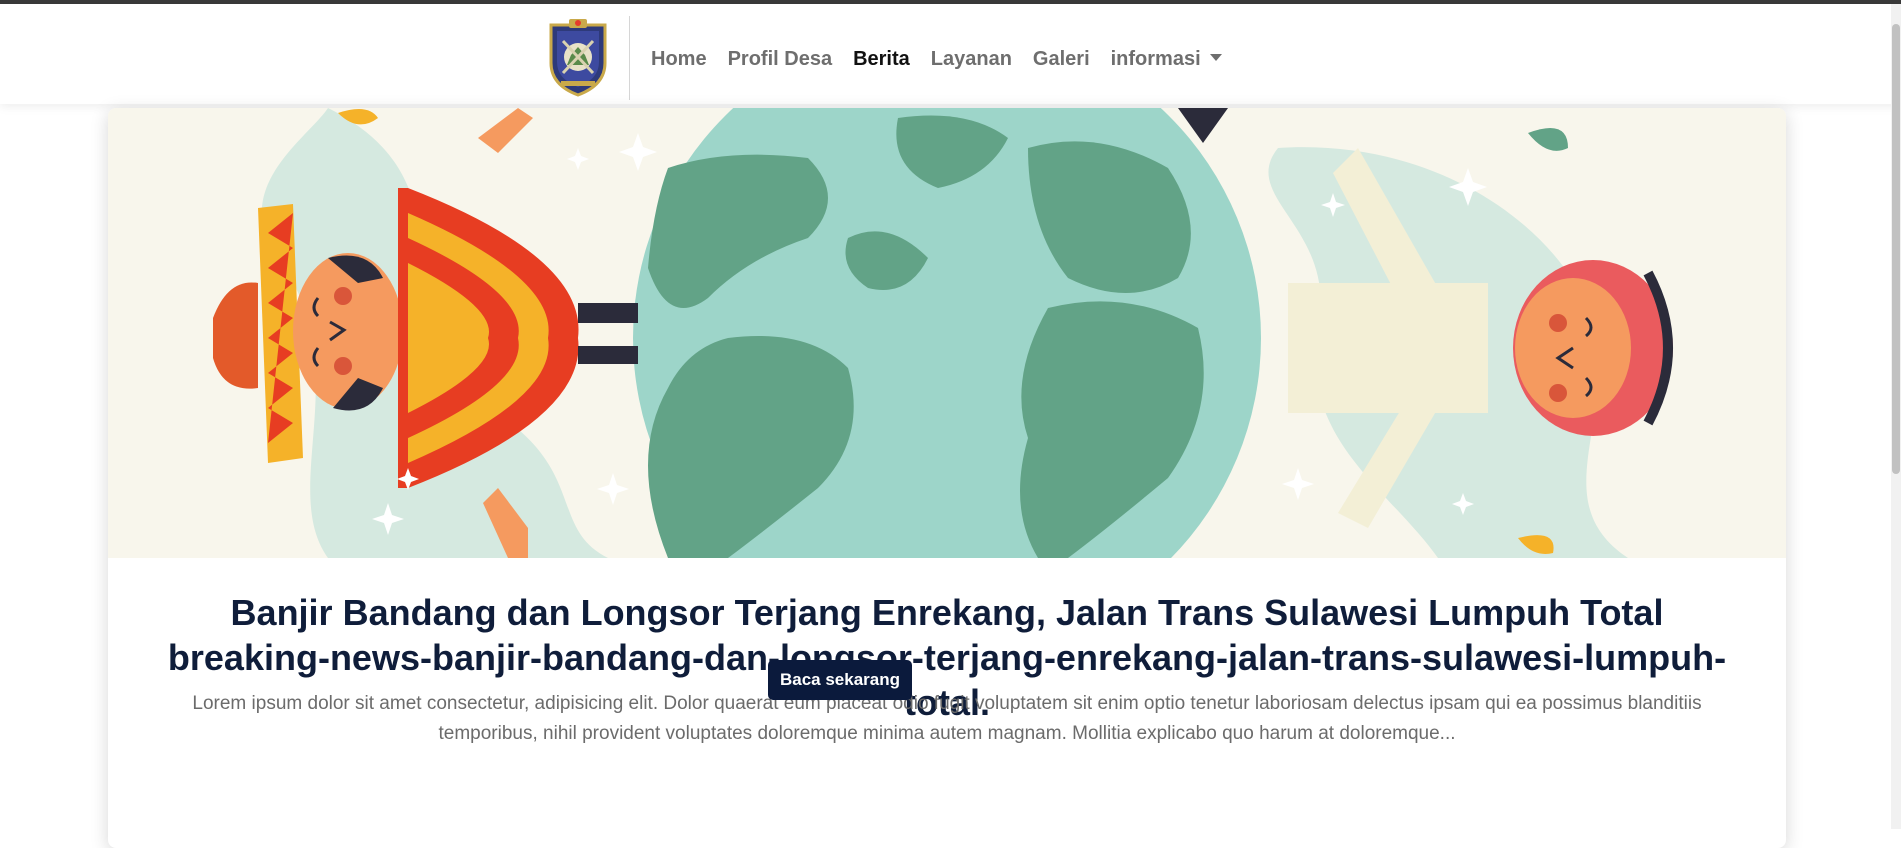 Image resolution: width=1901 pixels, height=848 pixels. I want to click on nav-divider, so click(629, 58).